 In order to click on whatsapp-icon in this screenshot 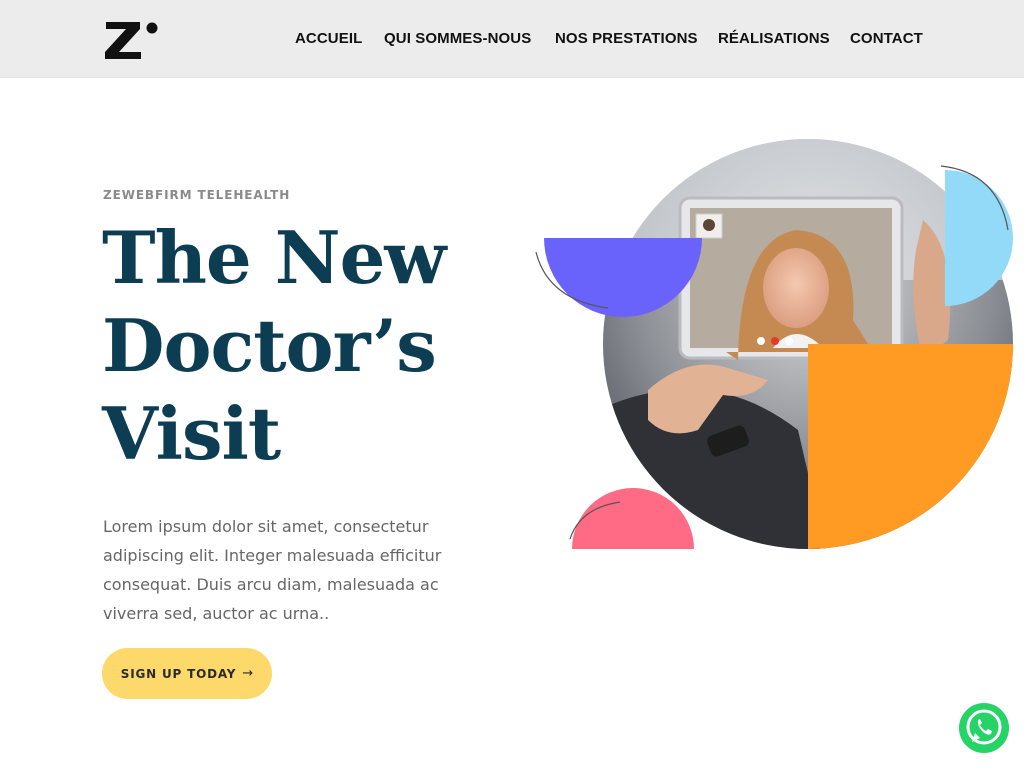, I will do `click(984, 728)`.